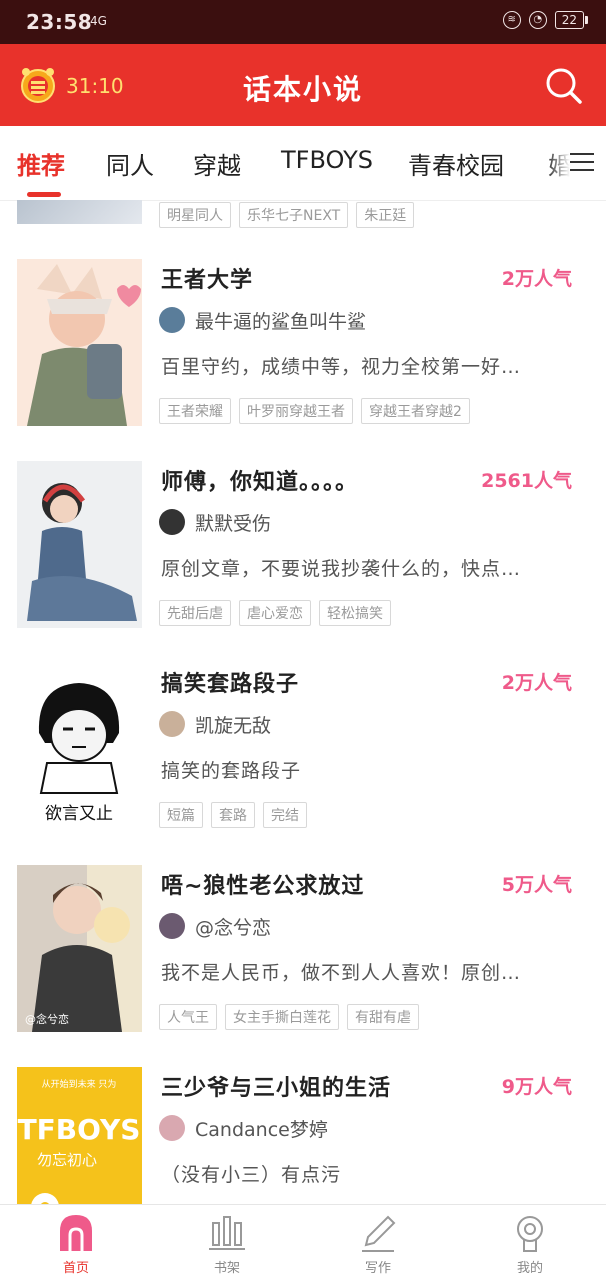 This screenshot has height=1281, width=606. I want to click on tag: 短篇, so click(181, 815).